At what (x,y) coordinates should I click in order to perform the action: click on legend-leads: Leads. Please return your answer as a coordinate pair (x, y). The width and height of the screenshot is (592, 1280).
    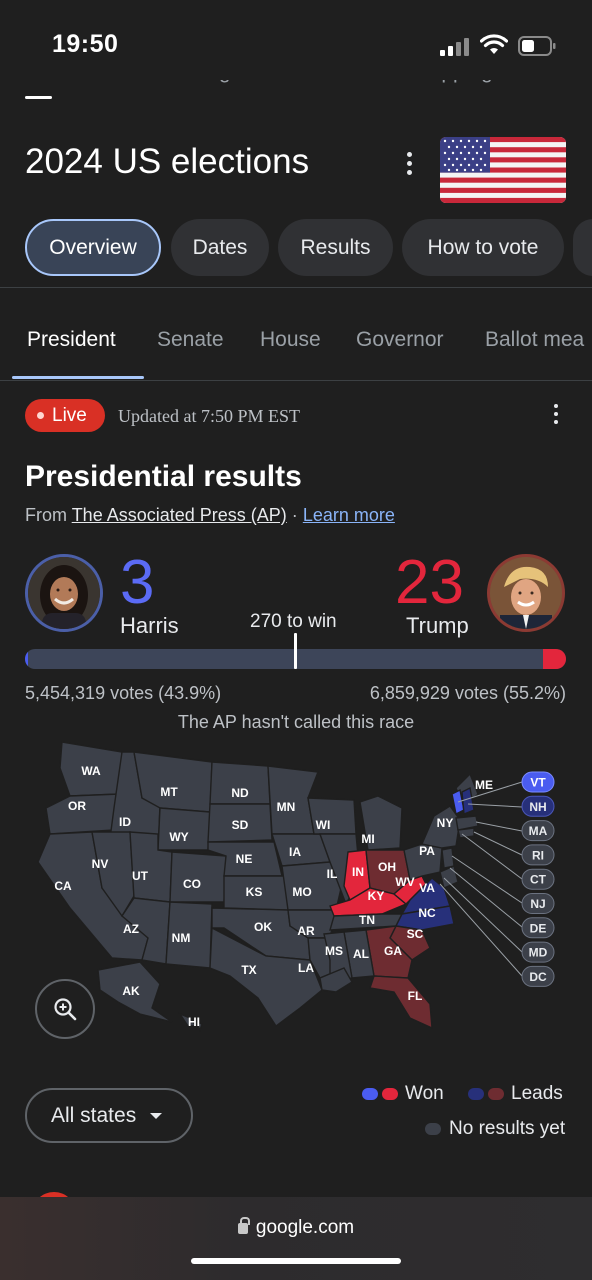
    Looking at the image, I should click on (515, 1094).